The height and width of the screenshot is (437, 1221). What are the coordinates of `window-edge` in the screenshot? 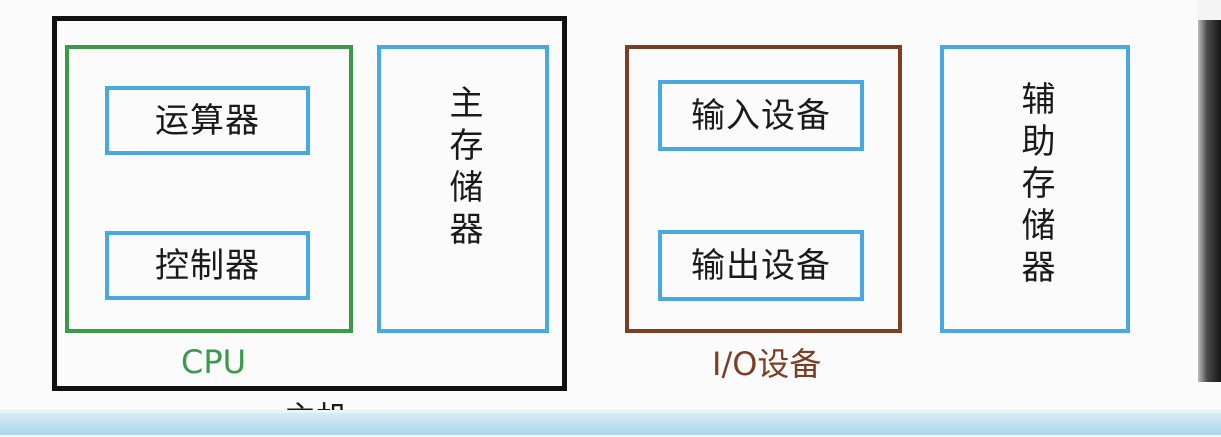 It's located at (1209, 191).